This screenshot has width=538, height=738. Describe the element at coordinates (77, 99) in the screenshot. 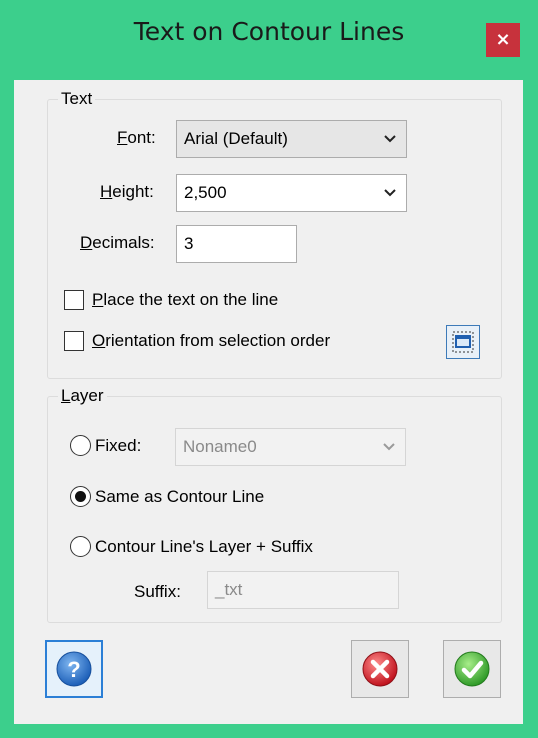

I see `text-group-legend: Text` at that location.